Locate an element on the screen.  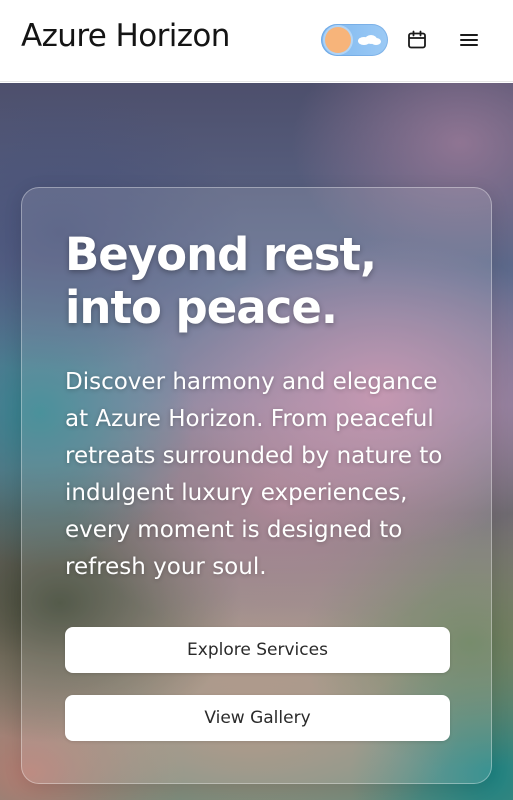
menu-button is located at coordinates (469, 40).